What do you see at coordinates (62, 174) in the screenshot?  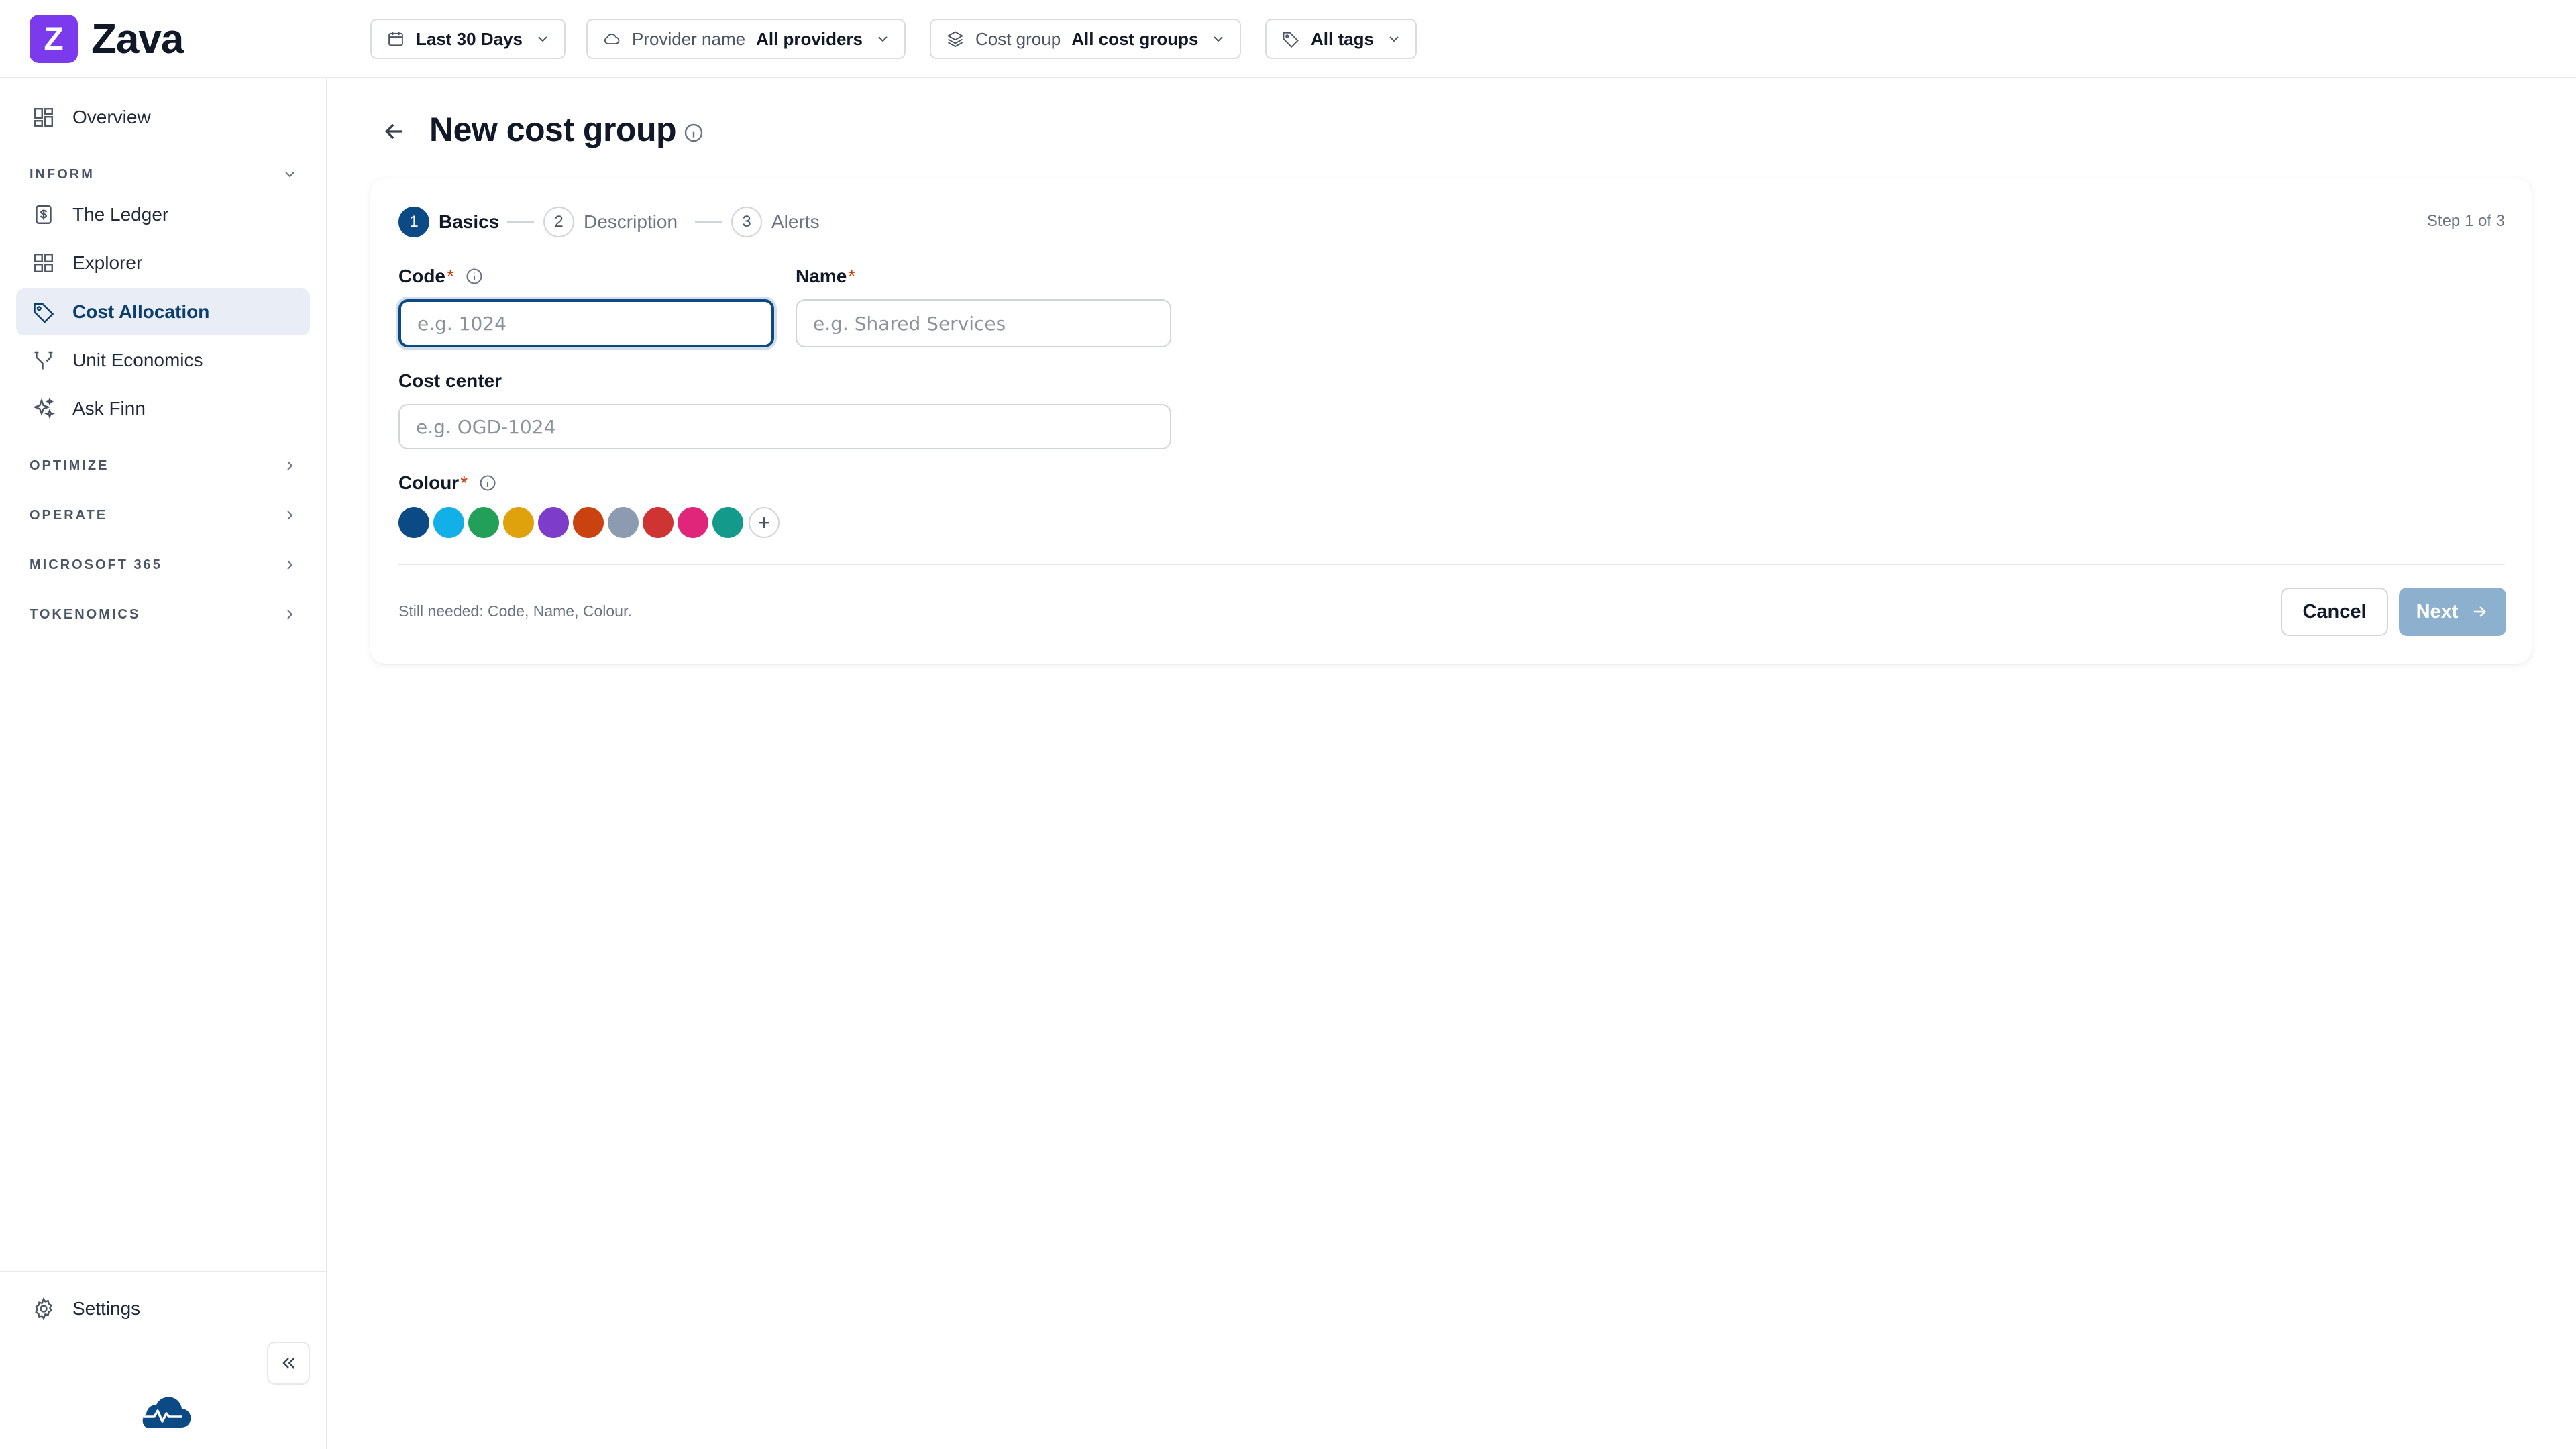 I see `section-label: INFORM` at bounding box center [62, 174].